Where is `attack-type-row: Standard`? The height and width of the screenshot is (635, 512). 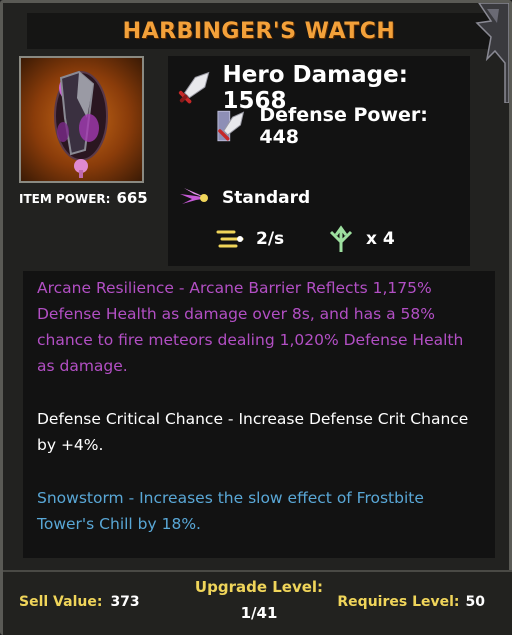
attack-type-row: Standard is located at coordinates (244, 198).